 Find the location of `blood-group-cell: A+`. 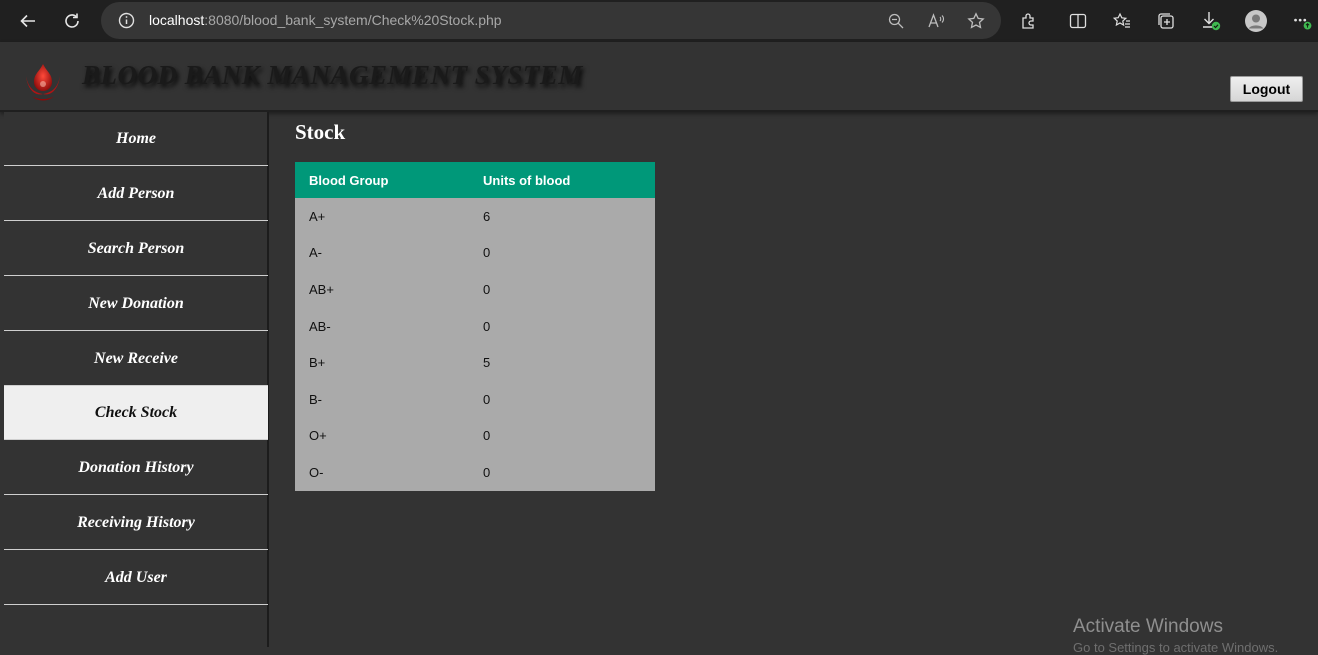

blood-group-cell: A+ is located at coordinates (382, 216).